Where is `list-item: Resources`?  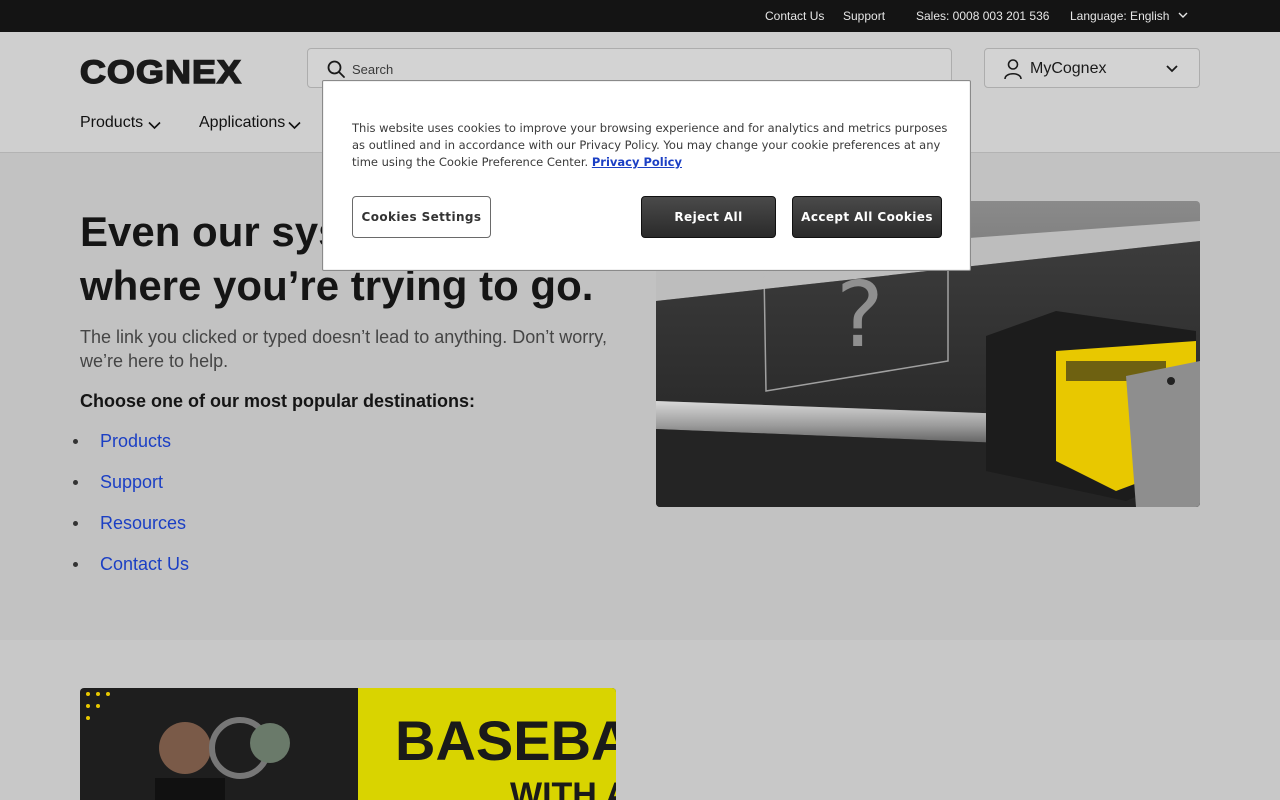 list-item: Resources is located at coordinates (130, 529).